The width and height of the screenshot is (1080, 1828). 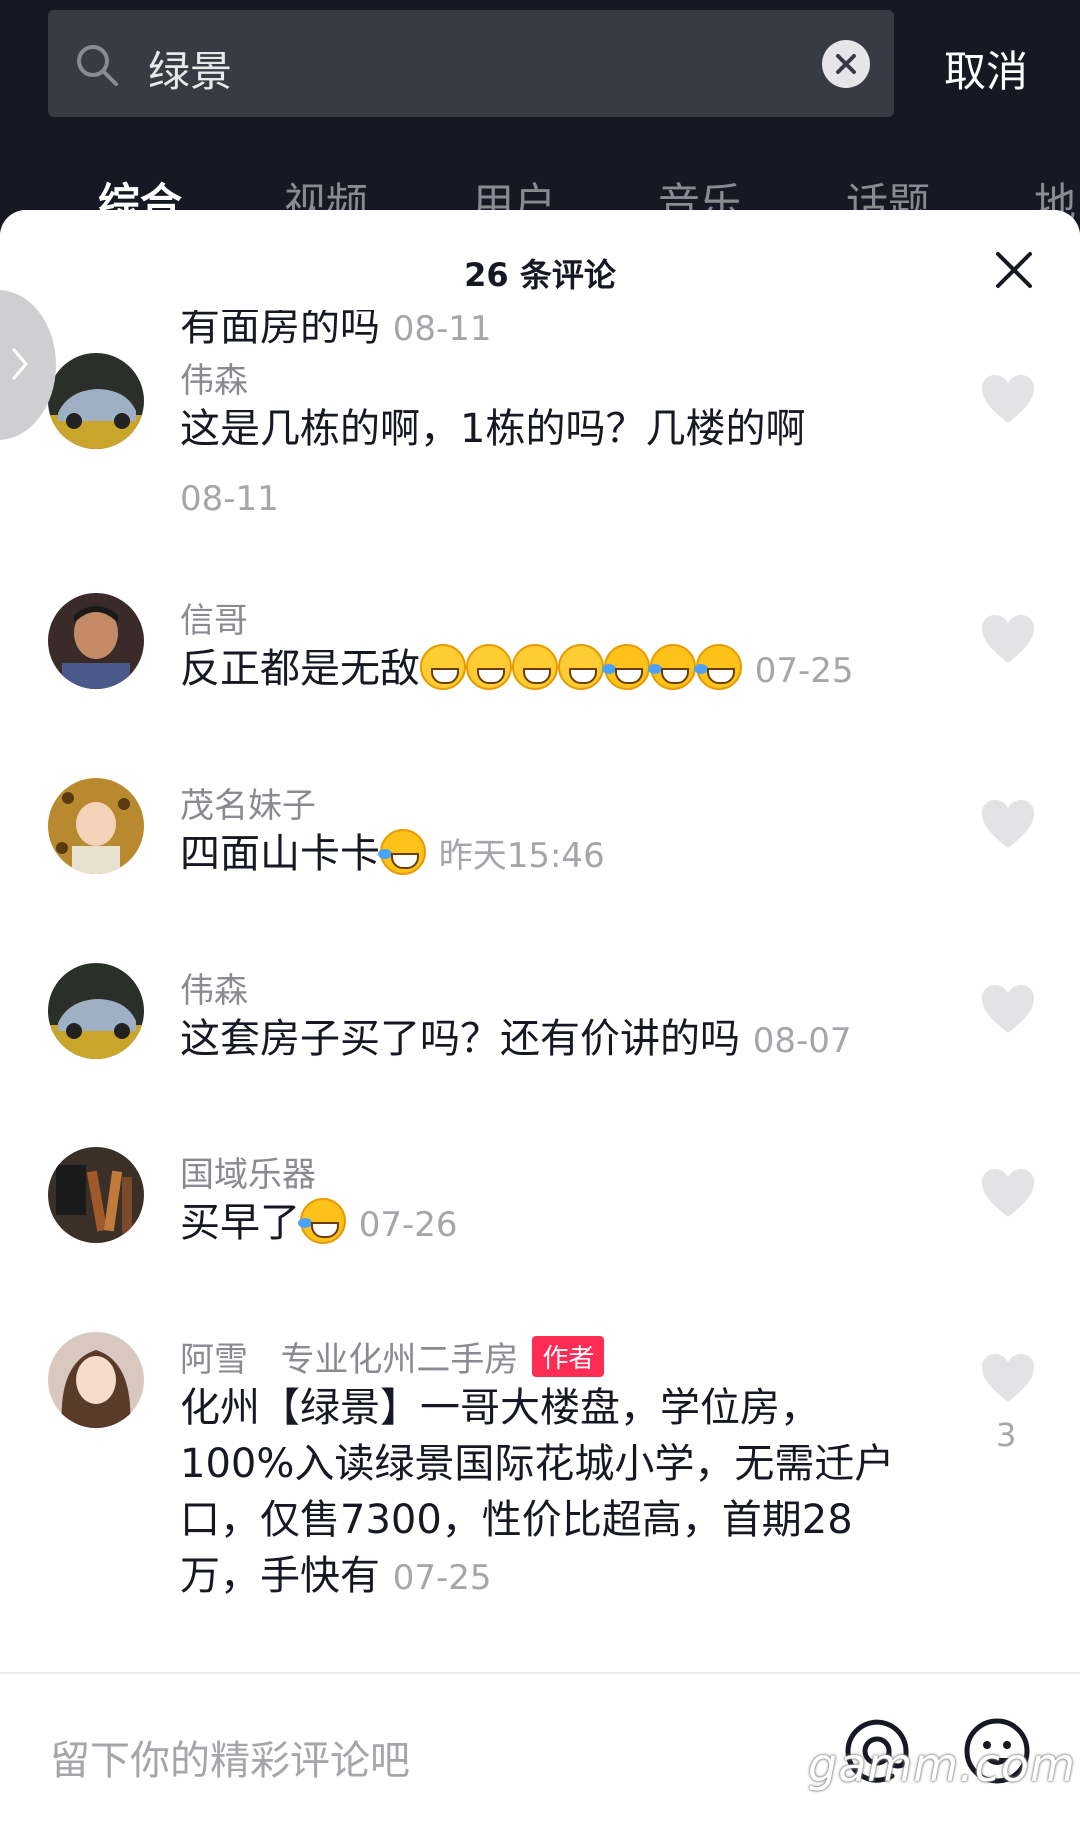 I want to click on crying-emoji-icon, so click(x=322, y=1221).